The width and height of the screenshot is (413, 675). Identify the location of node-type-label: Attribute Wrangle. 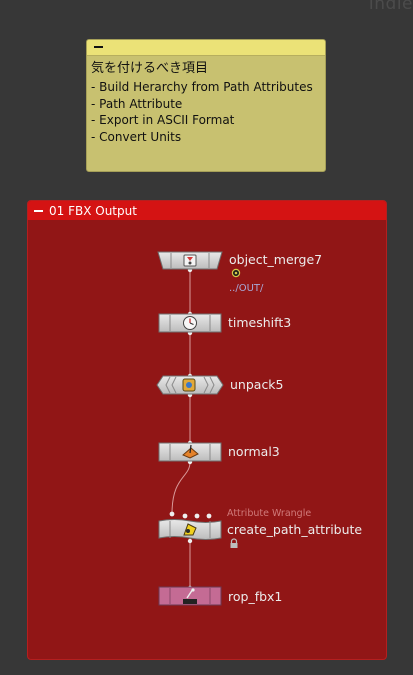
(269, 513).